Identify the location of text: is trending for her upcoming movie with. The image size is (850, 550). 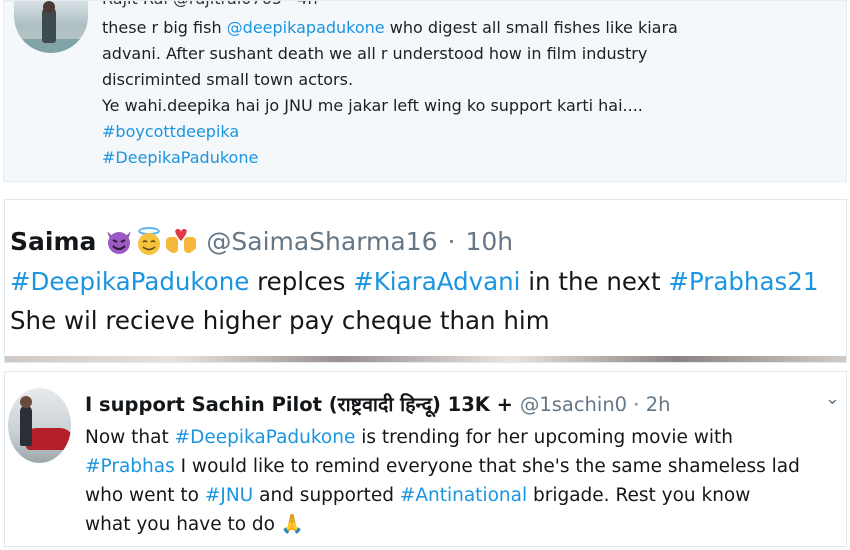
(544, 437).